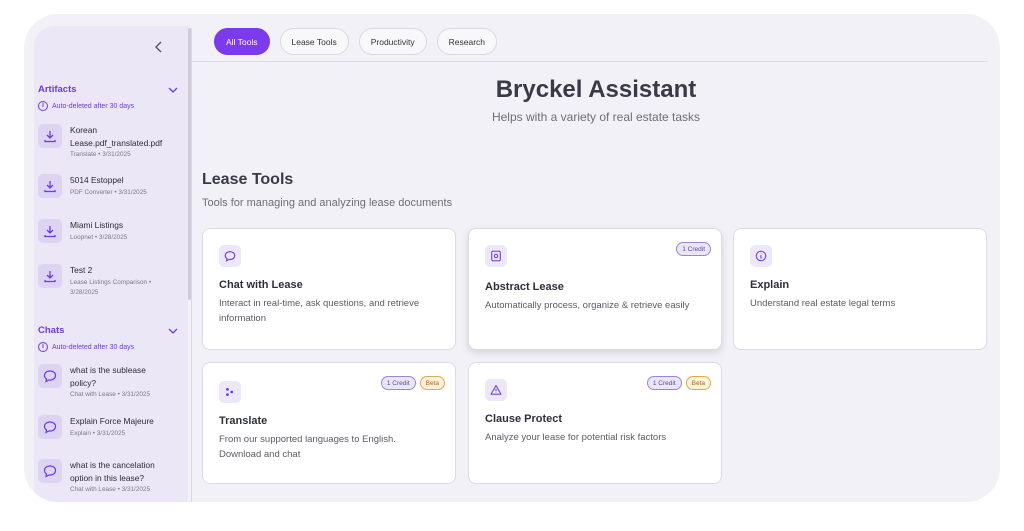 The height and width of the screenshot is (531, 1024). I want to click on card-title: Clause Protect, so click(524, 419).